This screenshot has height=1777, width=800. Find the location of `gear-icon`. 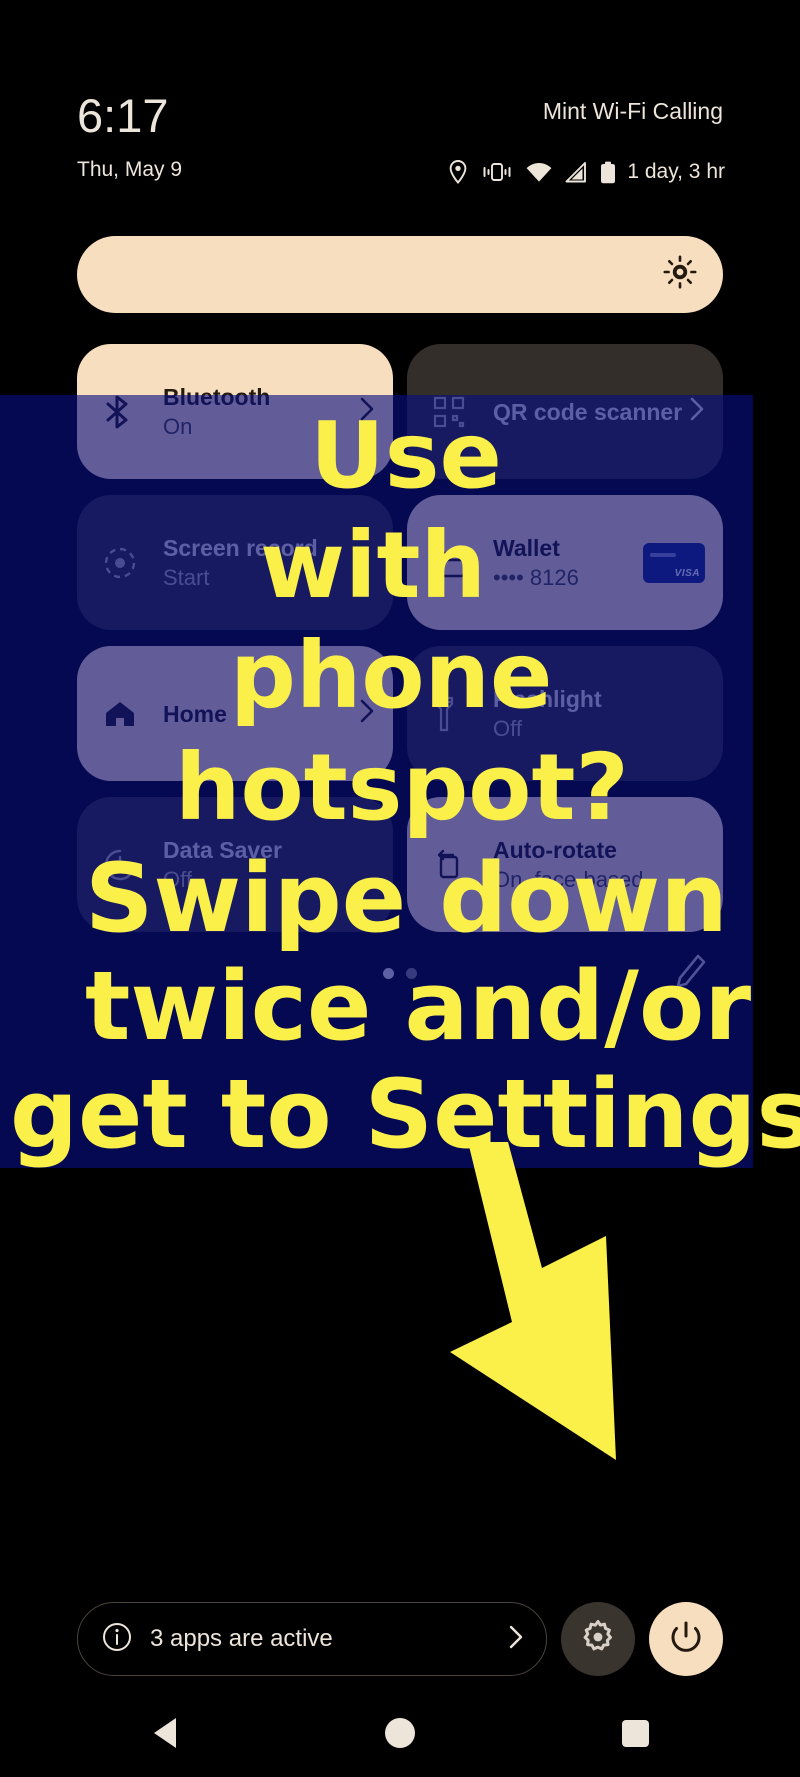

gear-icon is located at coordinates (598, 1639).